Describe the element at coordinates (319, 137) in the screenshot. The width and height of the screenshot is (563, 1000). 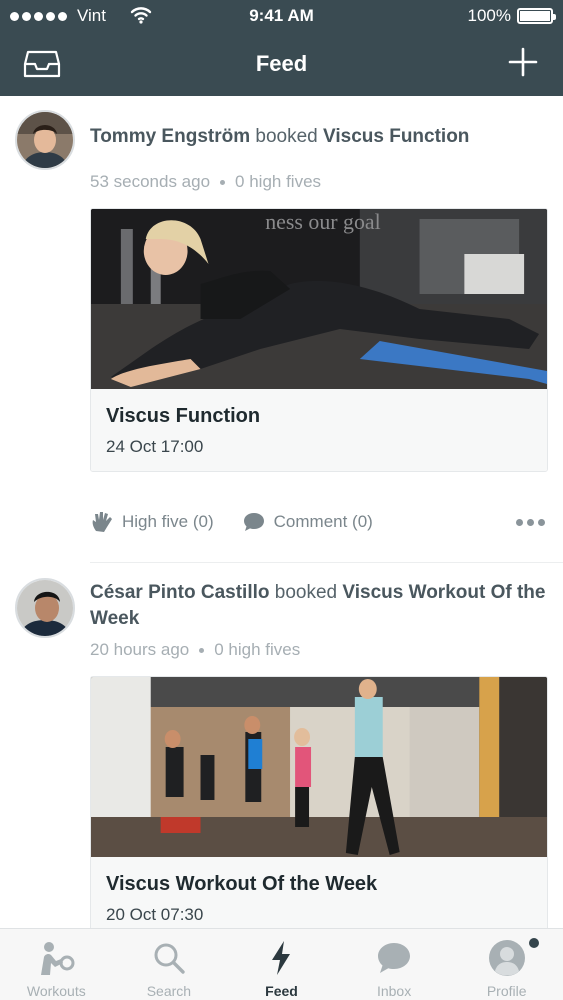
I see `post-headline: Tommy Engström booked Viscus Function` at that location.